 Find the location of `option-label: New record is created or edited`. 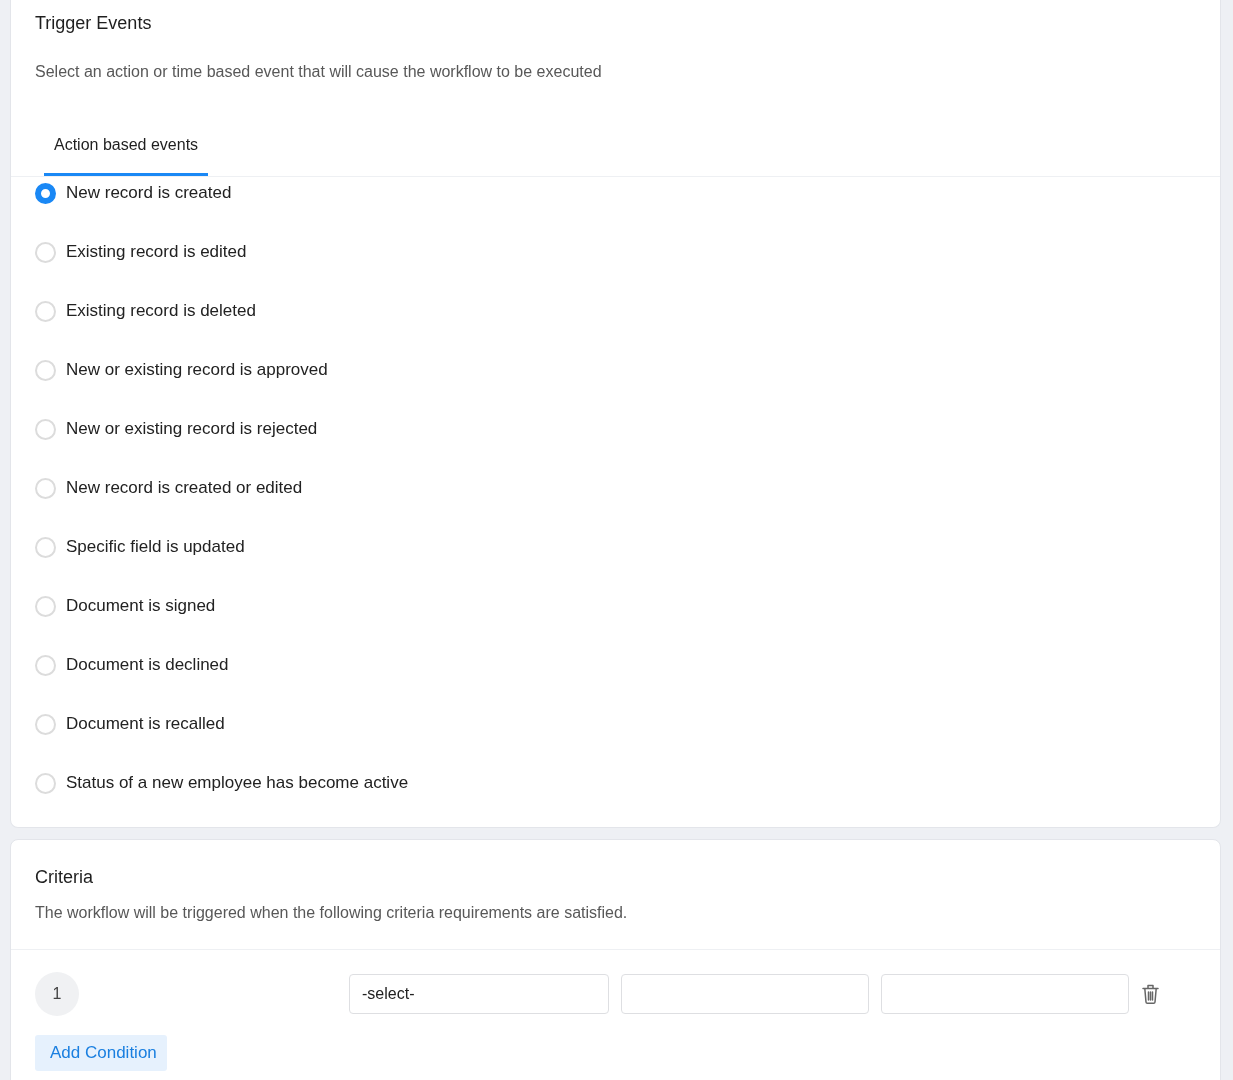

option-label: New record is created or edited is located at coordinates (184, 488).